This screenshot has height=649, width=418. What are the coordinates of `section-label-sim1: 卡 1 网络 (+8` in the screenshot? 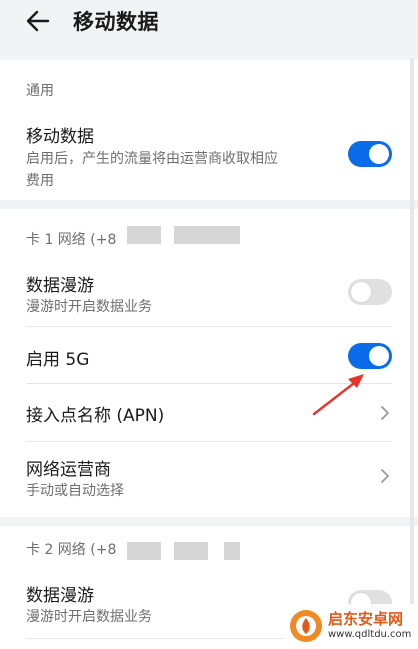 It's located at (71, 240).